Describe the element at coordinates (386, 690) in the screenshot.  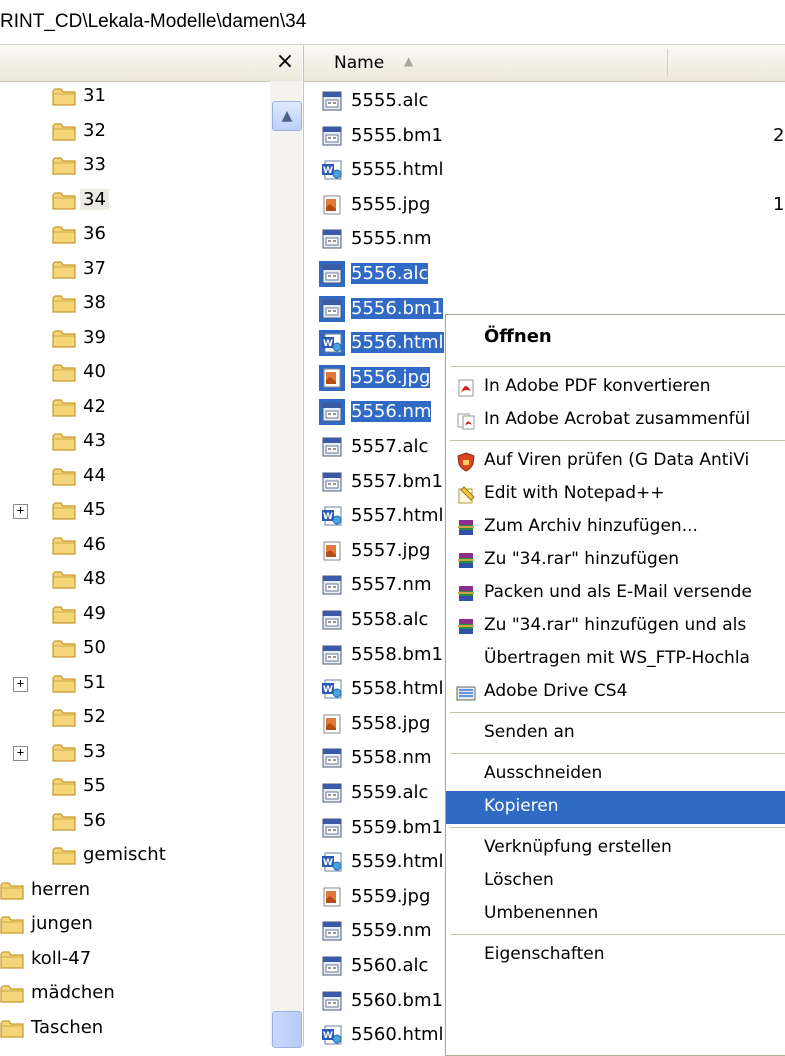
I see `file-row: W 5558.html` at that location.